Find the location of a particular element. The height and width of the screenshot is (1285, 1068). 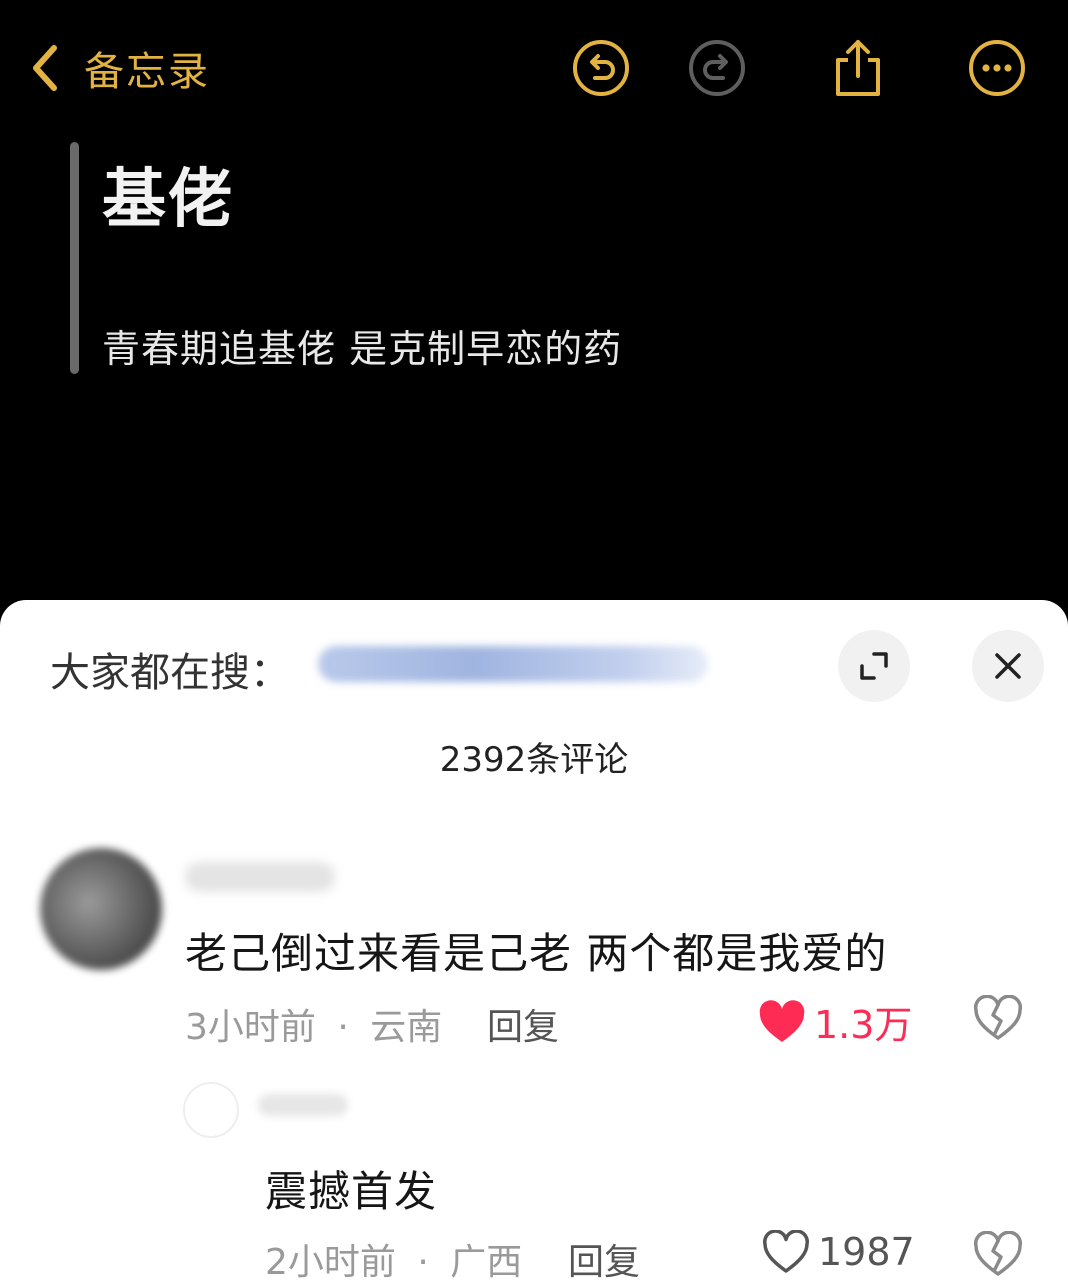

like-button: 1987 is located at coordinates (838, 1252).